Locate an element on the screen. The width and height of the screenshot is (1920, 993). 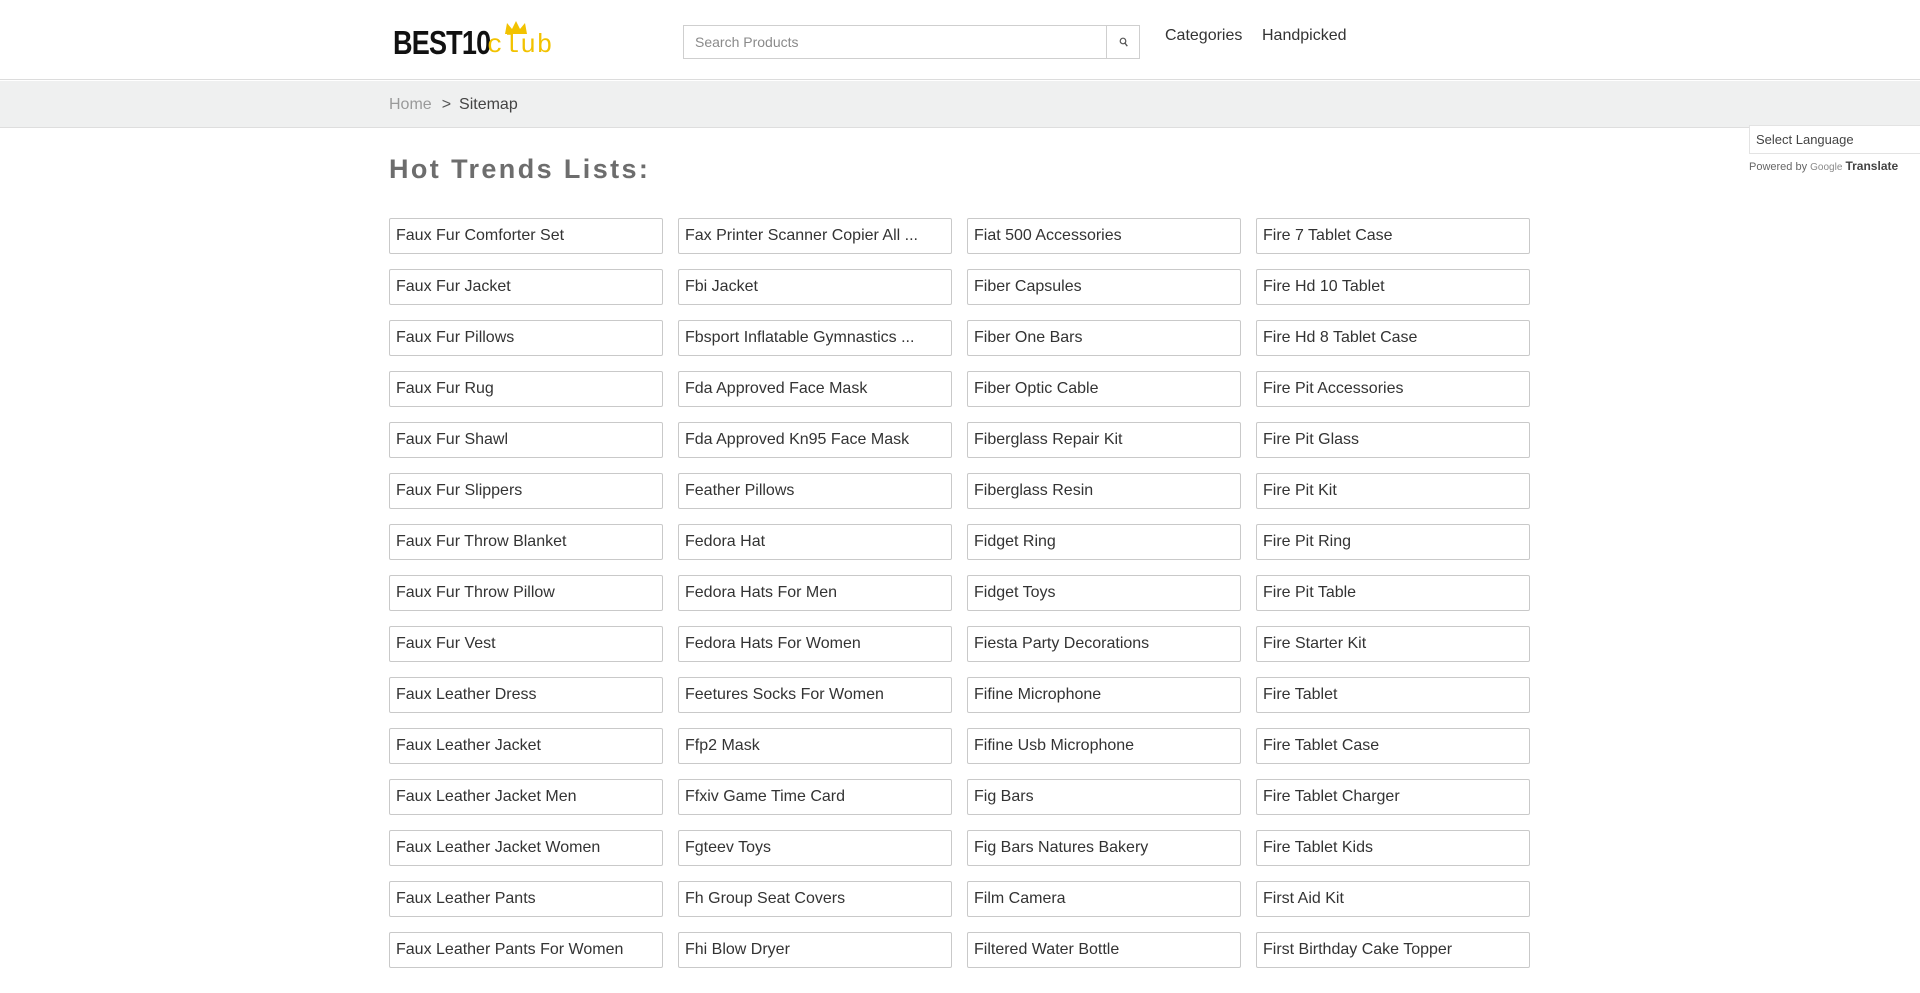
logo-text: BEST10 is located at coordinates (442, 42).